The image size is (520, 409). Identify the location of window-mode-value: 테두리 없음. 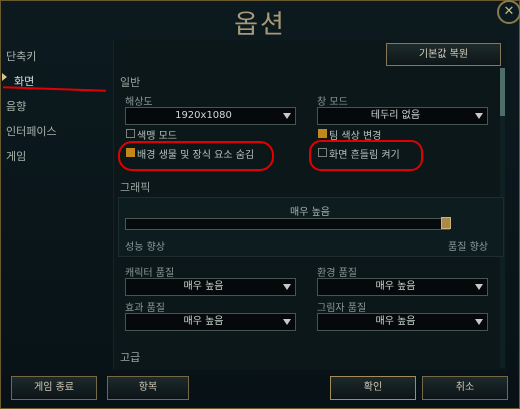
(395, 115).